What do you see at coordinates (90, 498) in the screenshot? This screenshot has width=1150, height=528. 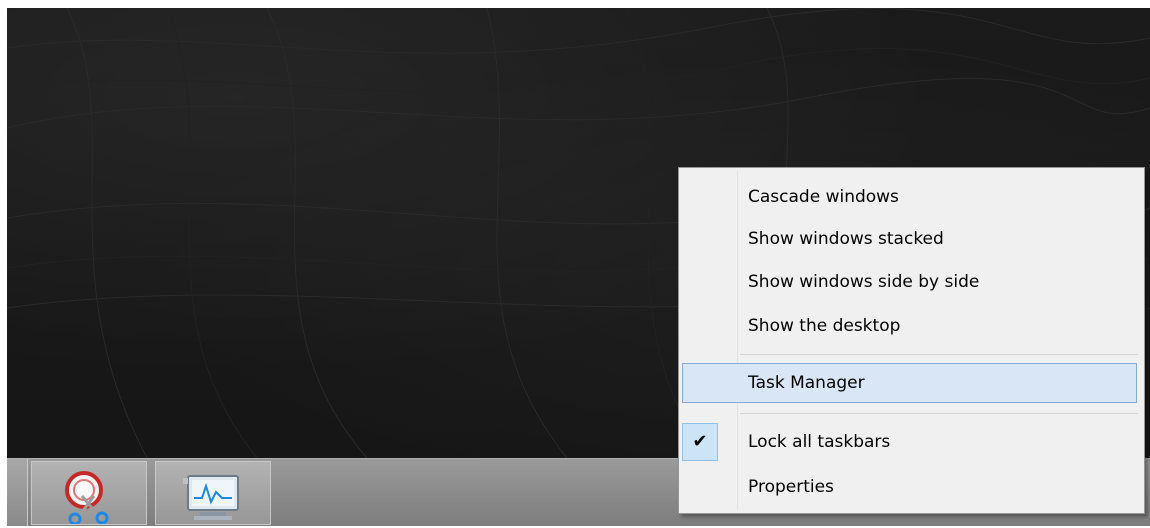 I see `snipping-tool-icon` at bounding box center [90, 498].